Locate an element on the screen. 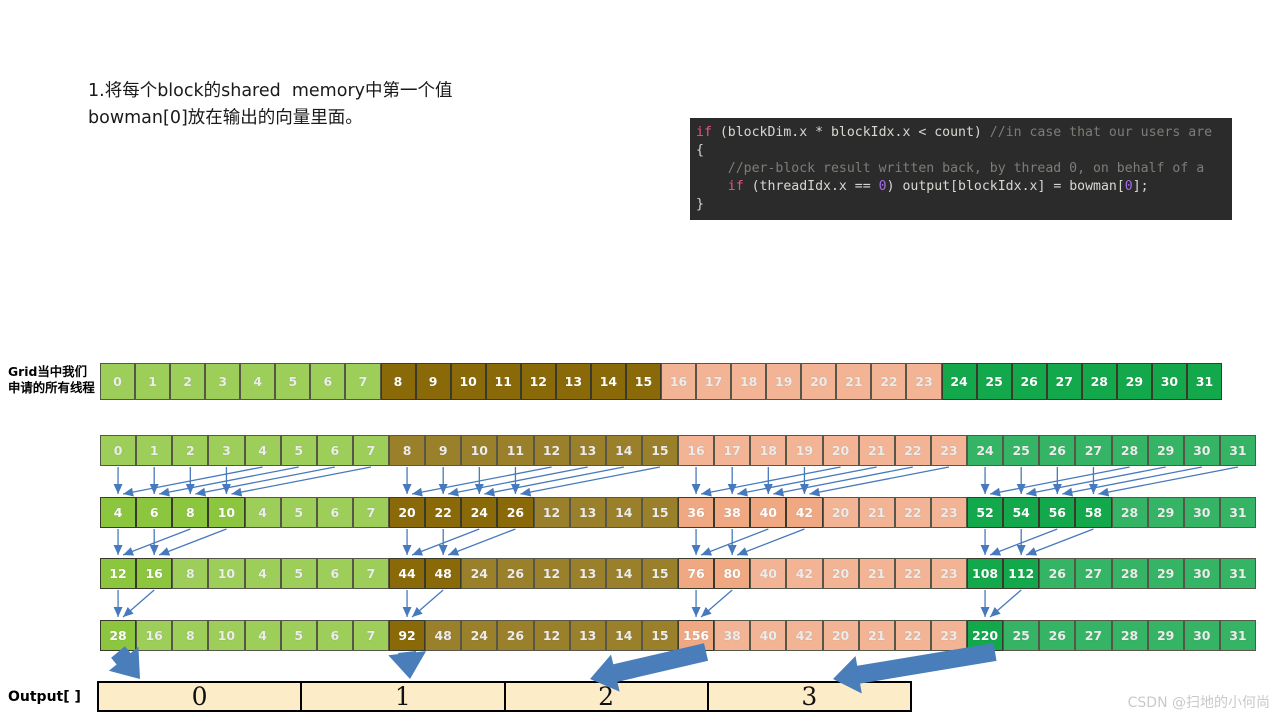  reduction-row-2-cell-12: 12 is located at coordinates (551, 573).